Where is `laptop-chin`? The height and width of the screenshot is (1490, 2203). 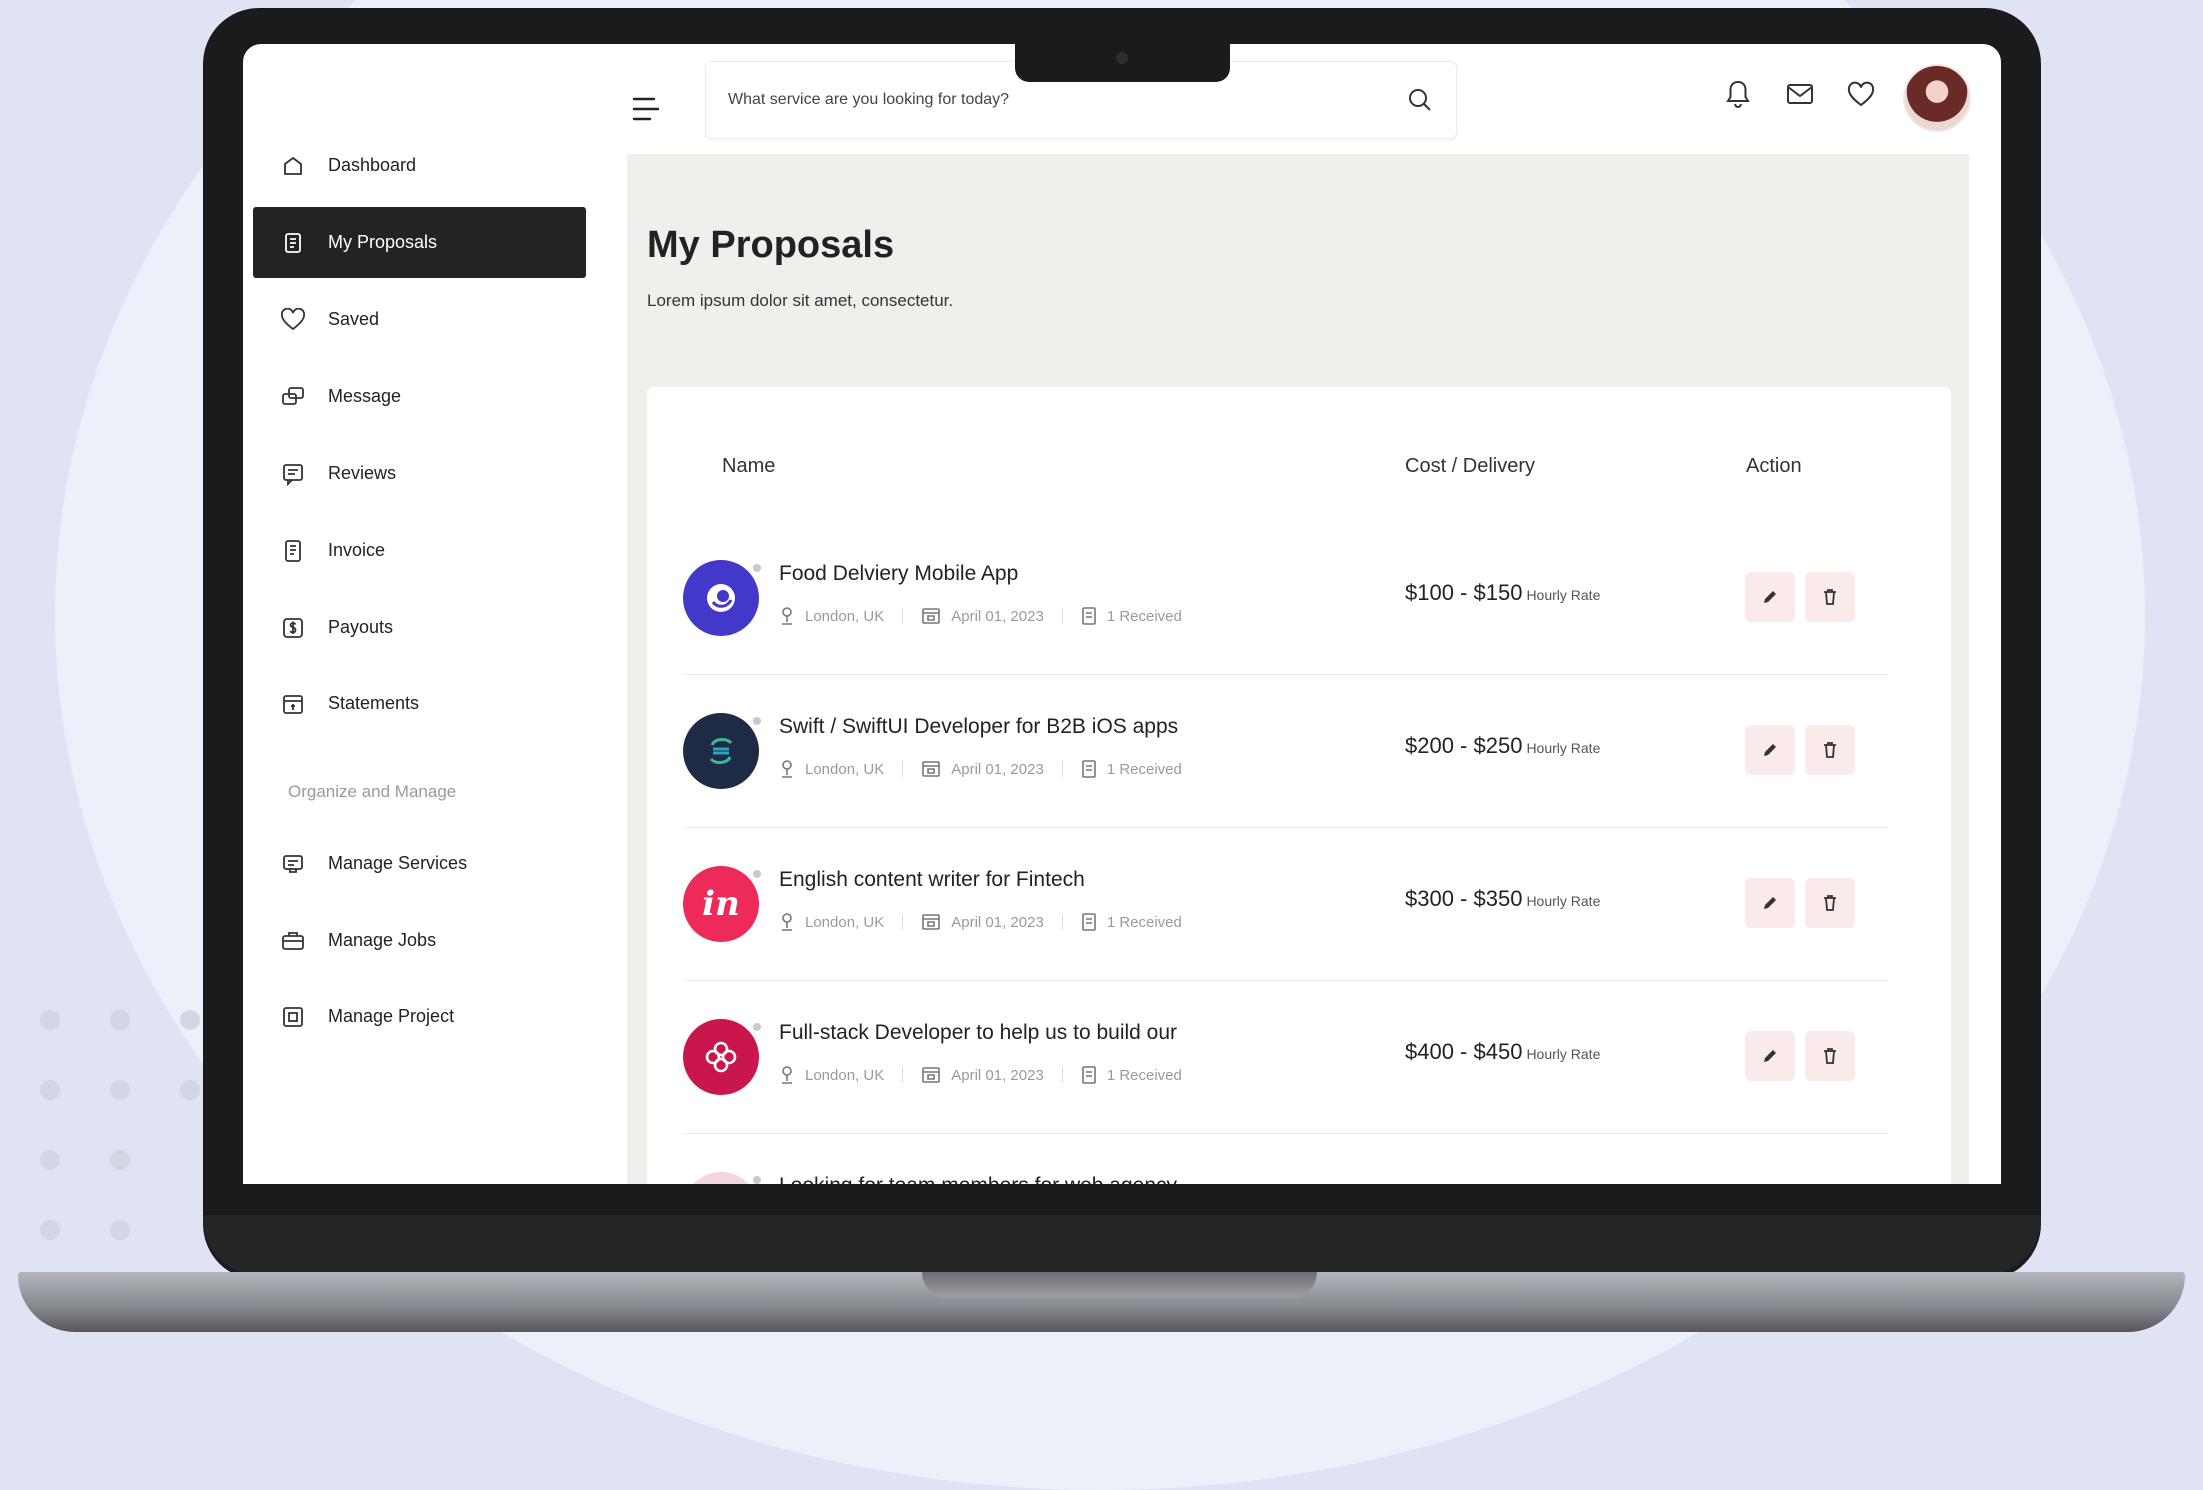
laptop-chin is located at coordinates (1122, 1245).